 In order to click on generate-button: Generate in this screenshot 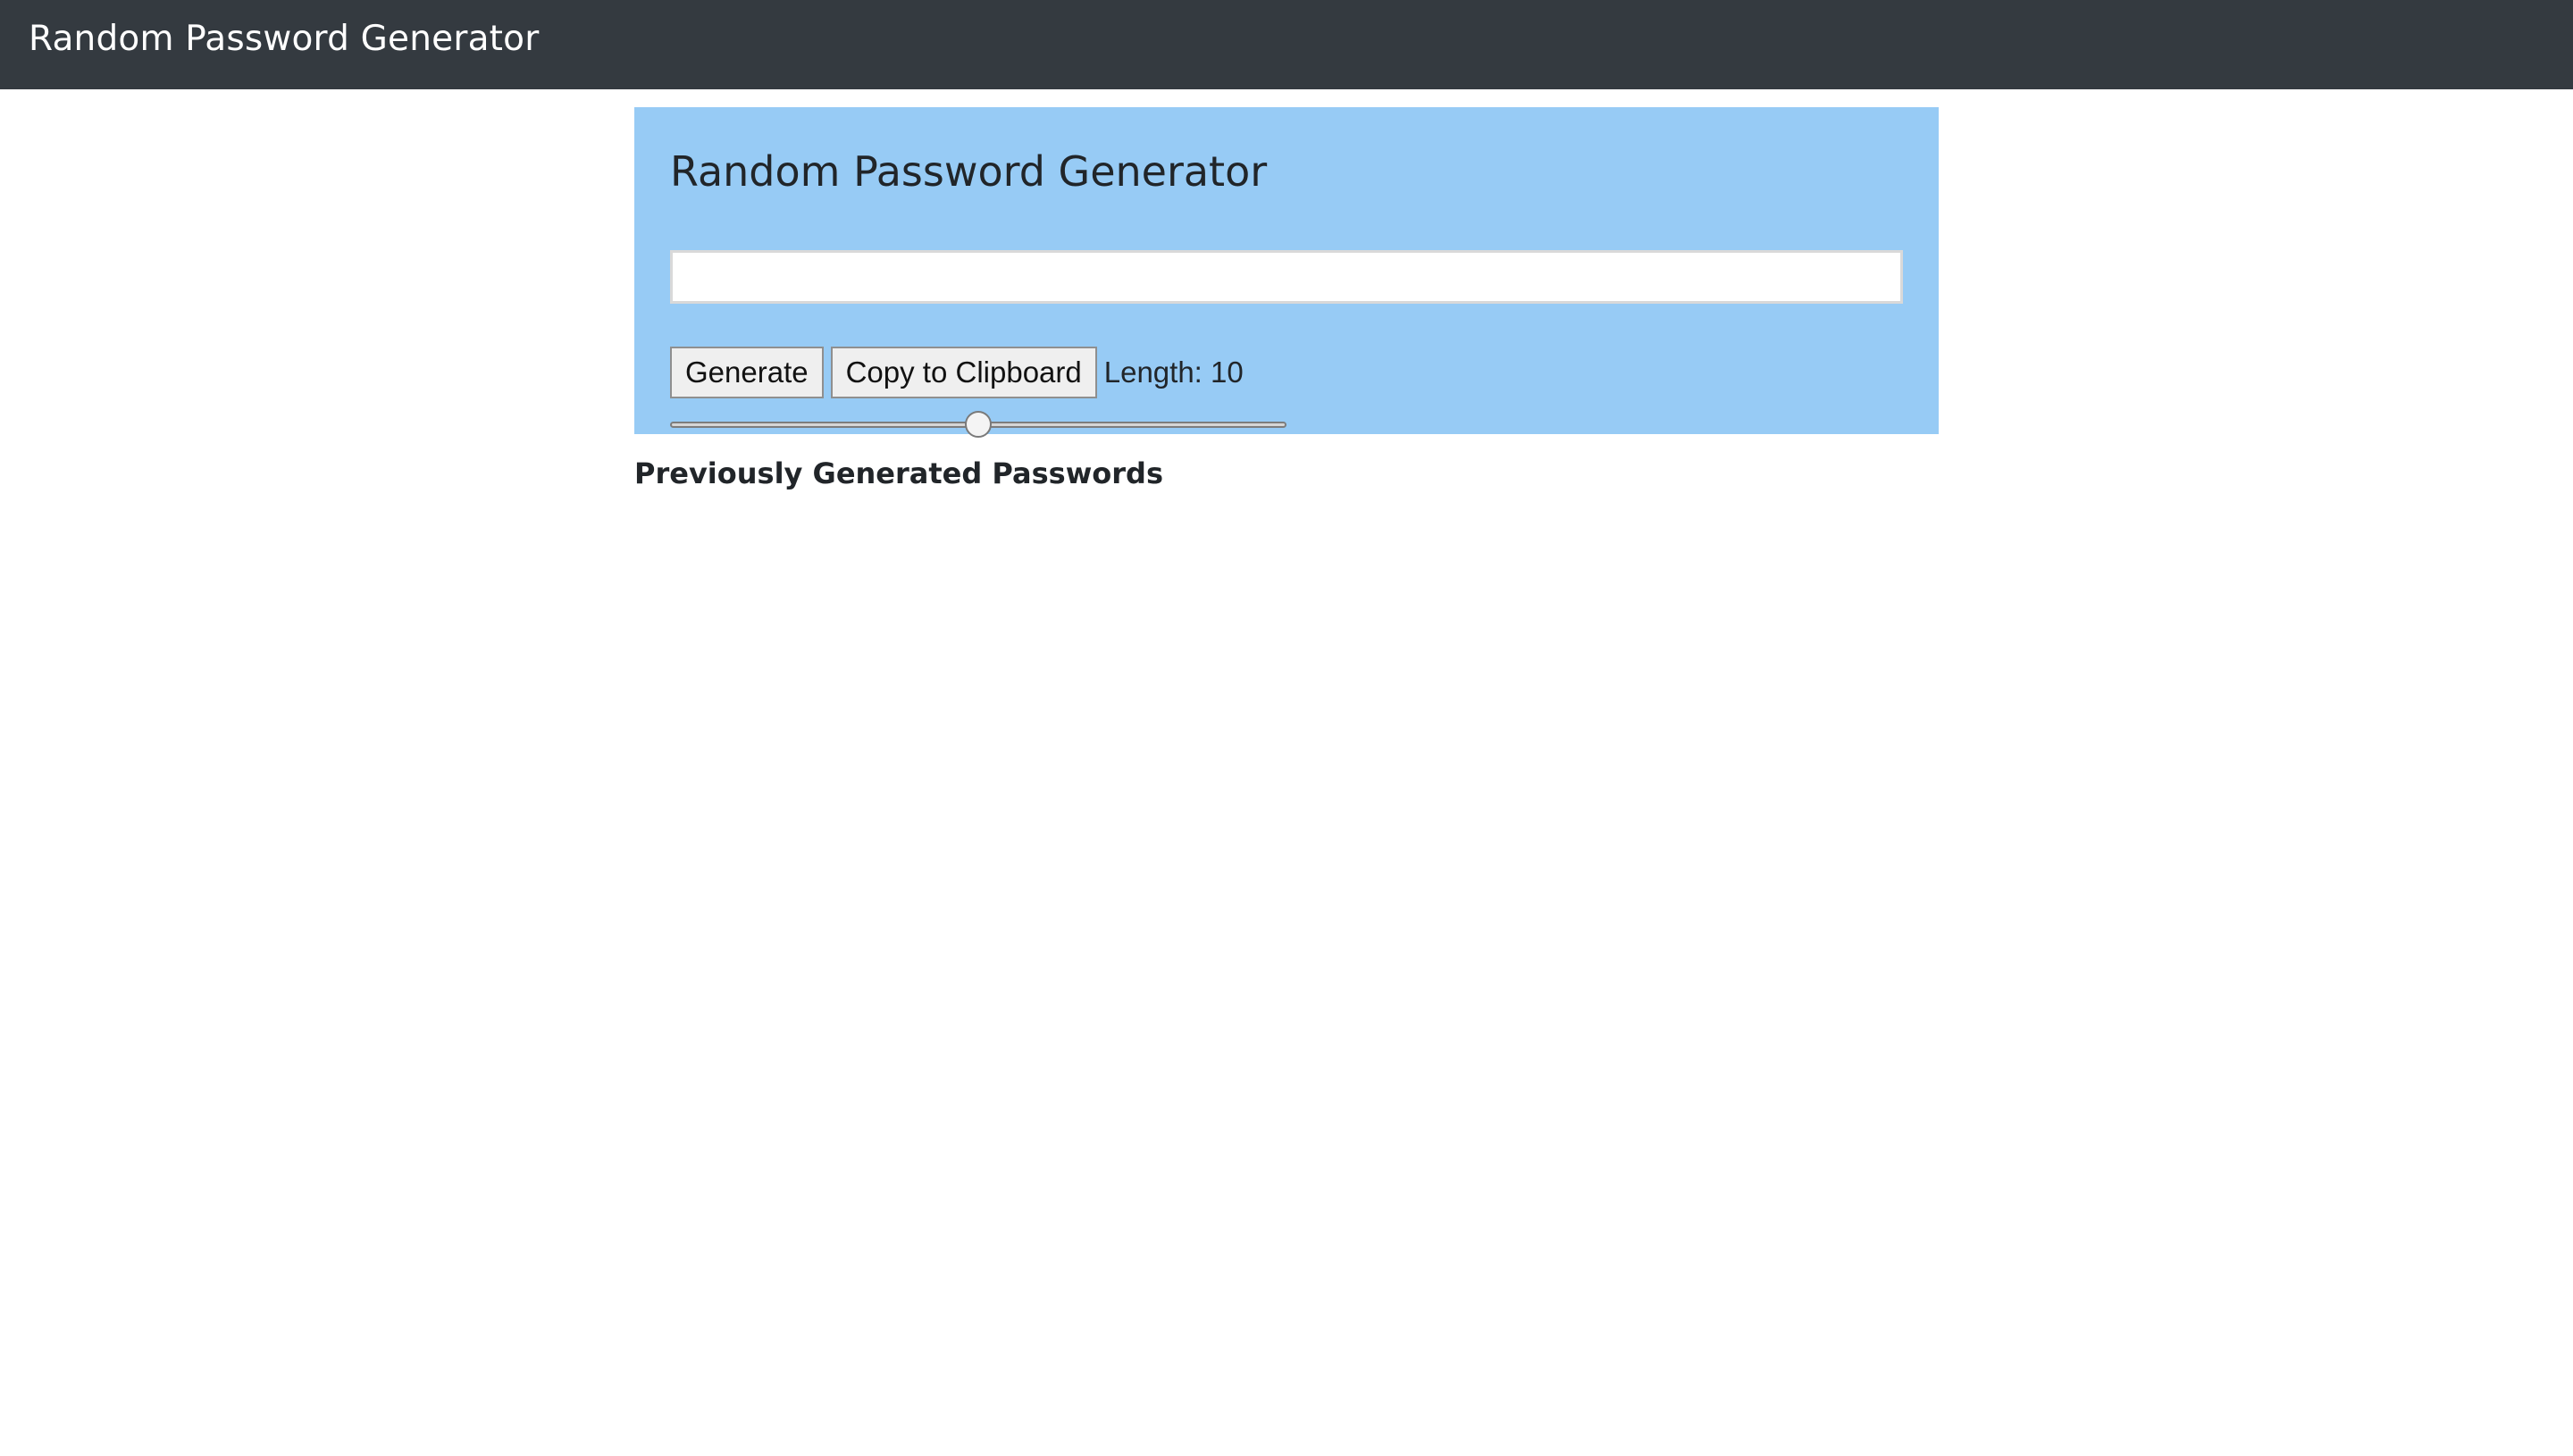, I will do `click(747, 372)`.